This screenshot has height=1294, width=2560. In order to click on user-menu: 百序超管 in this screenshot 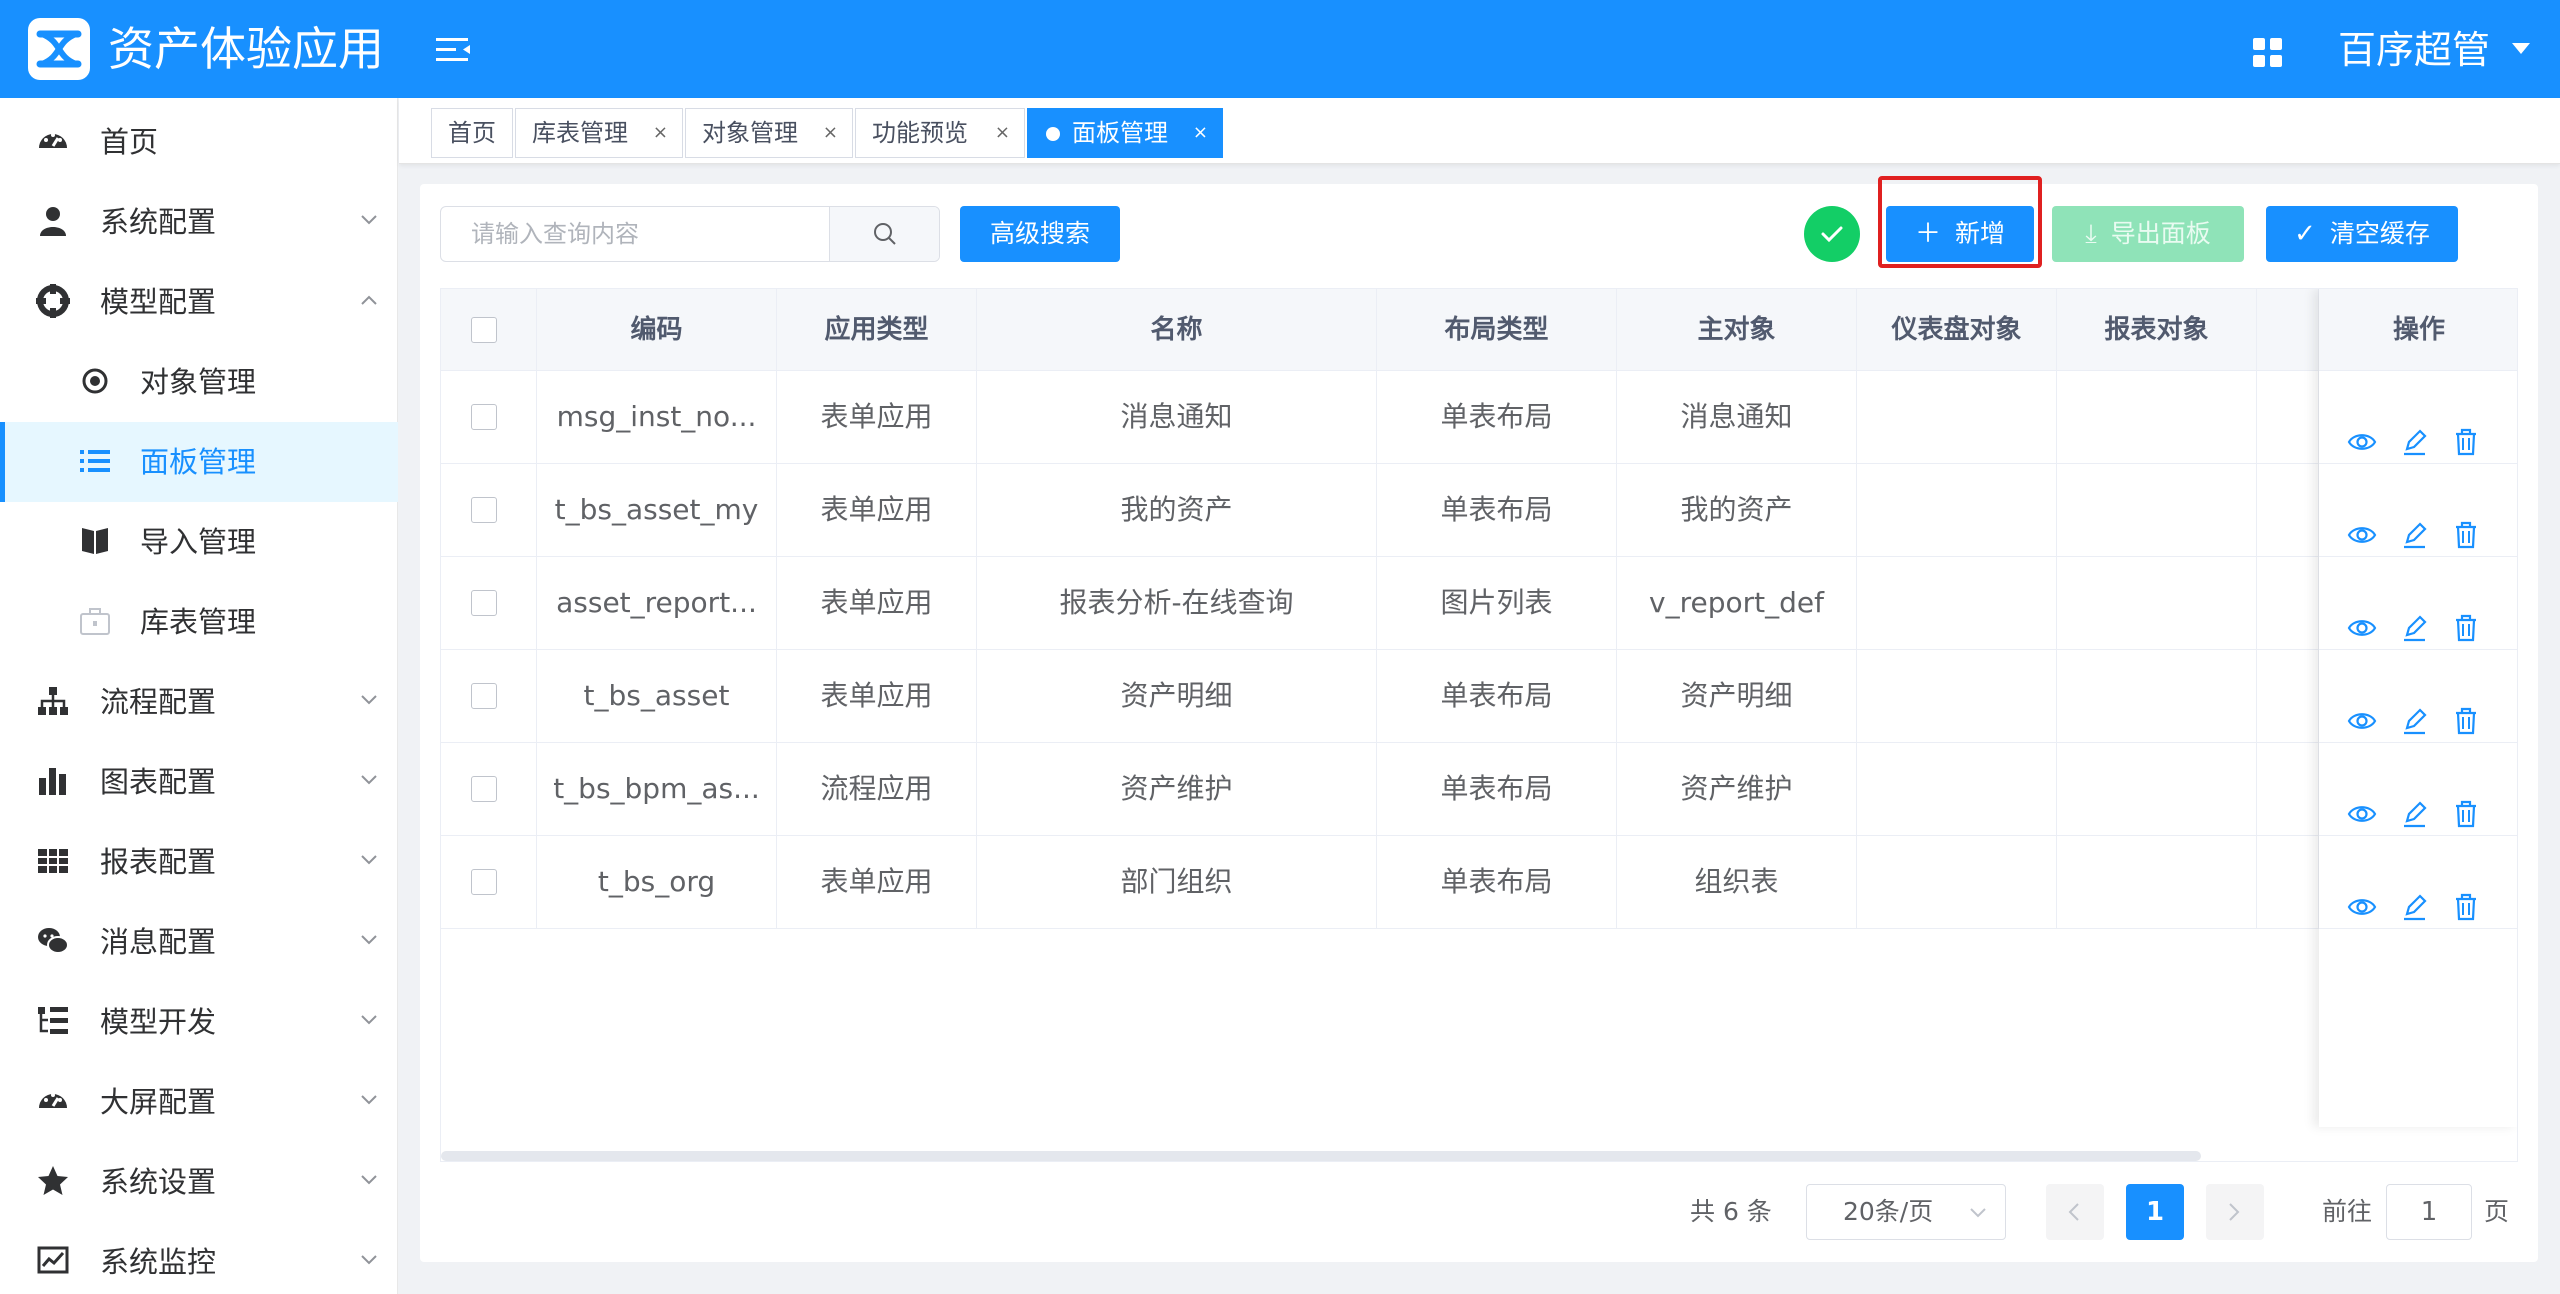, I will do `click(2434, 50)`.